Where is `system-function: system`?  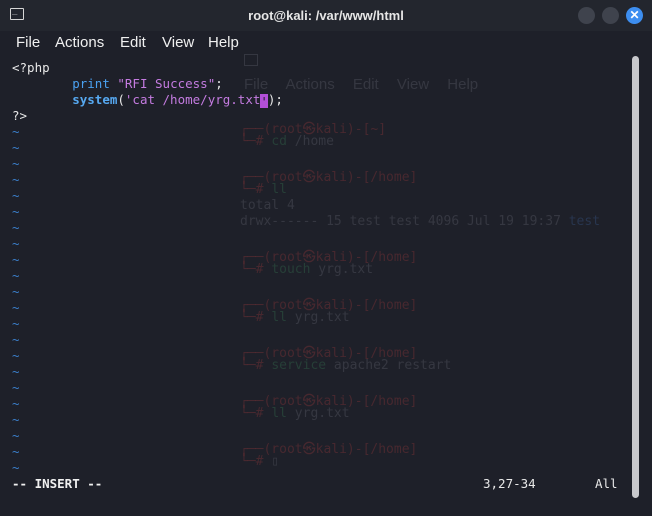 system-function: system is located at coordinates (95, 99).